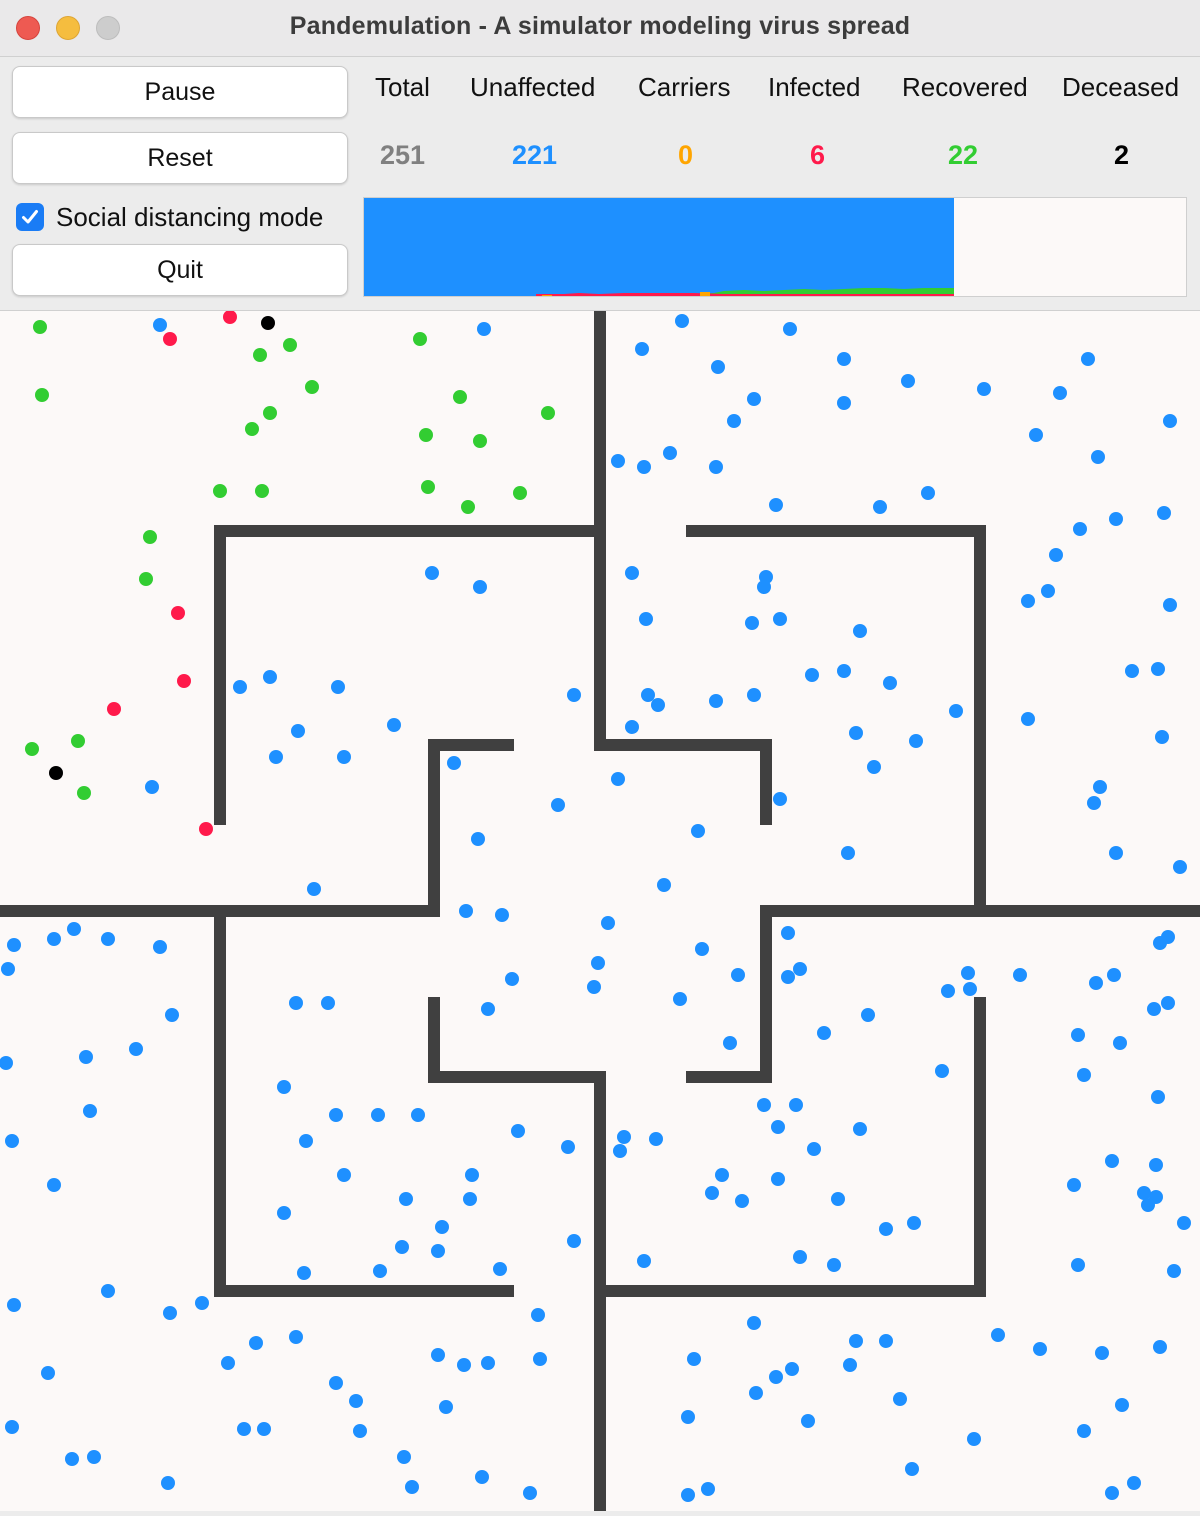 Image resolution: width=1200 pixels, height=1516 pixels. I want to click on checkmark-icon, so click(30, 217).